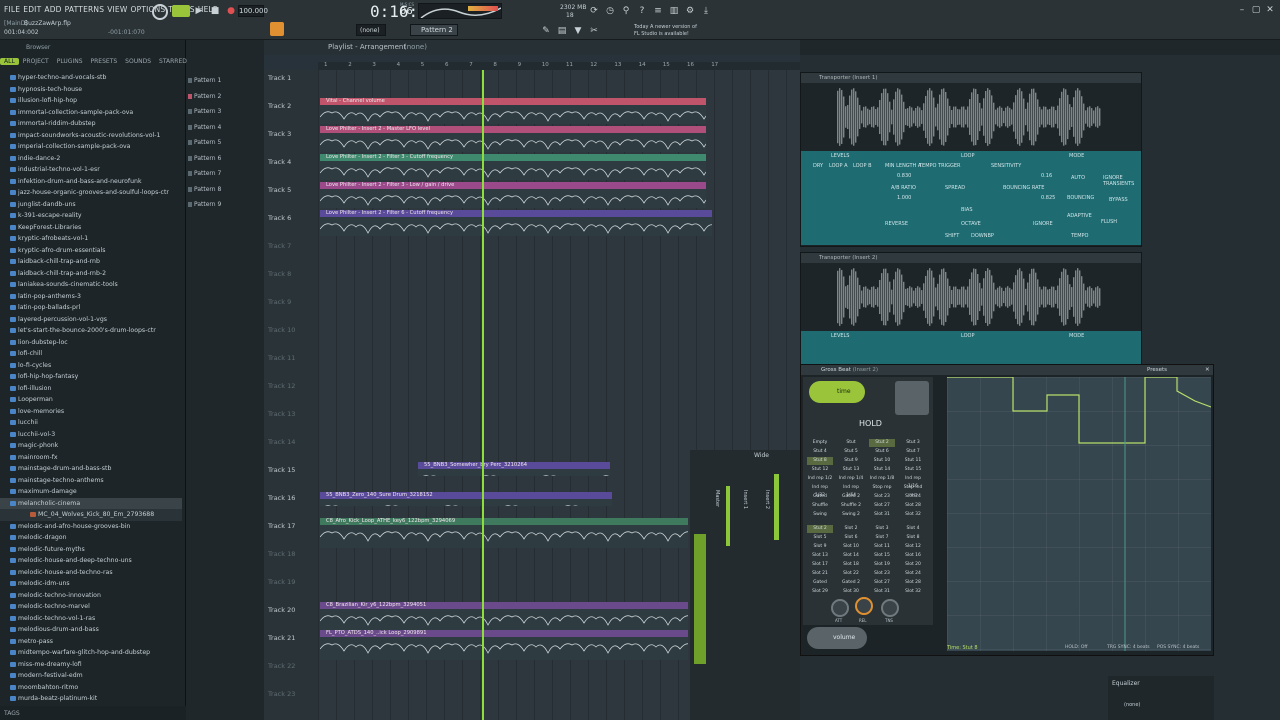 Image resolution: width=1280 pixels, height=720 pixels. I want to click on preset-slot: Stut 7, so click(913, 452).